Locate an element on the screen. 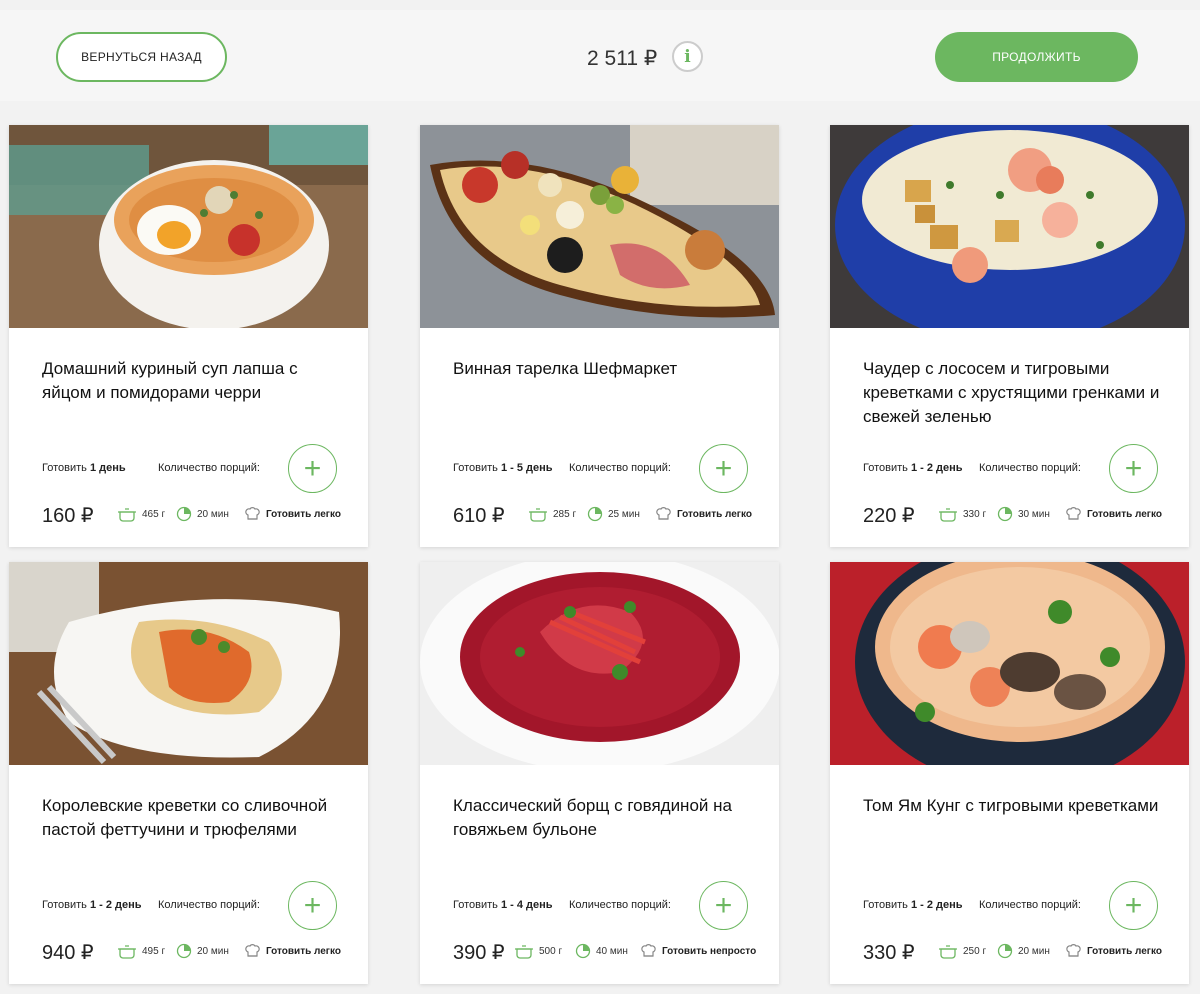 This screenshot has width=1200, height=994. back-button: ВЕРНУТЬСЯ НАЗАД is located at coordinates (141, 57).